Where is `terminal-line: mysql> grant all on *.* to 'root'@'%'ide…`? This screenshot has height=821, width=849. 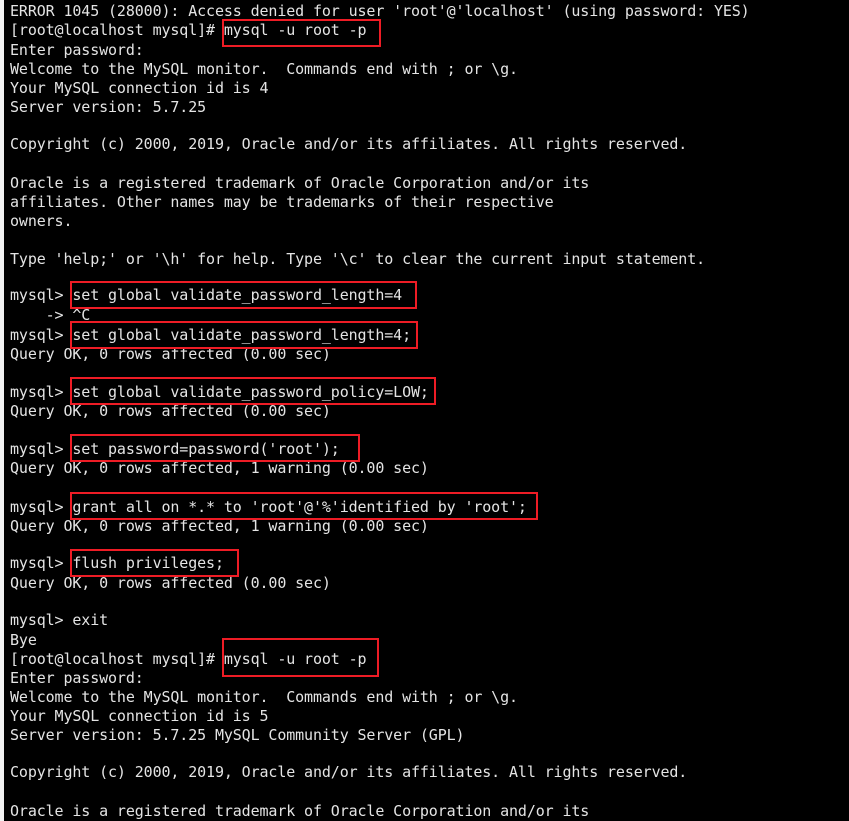 terminal-line: mysql> grant all on *.* to 'root'@'%'ide… is located at coordinates (268, 507).